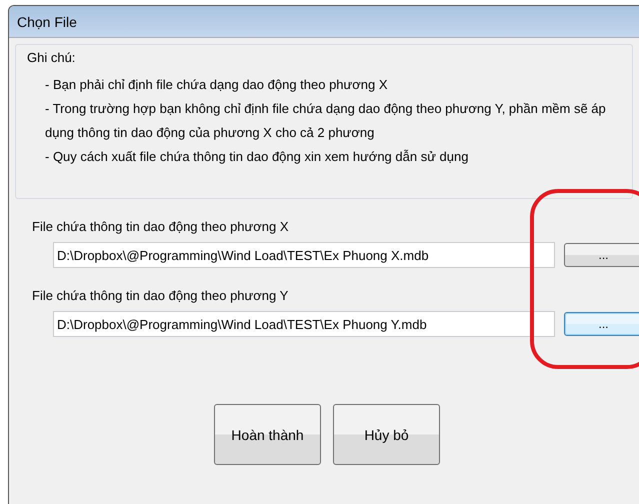 The width and height of the screenshot is (639, 504). Describe the element at coordinates (304, 255) in the screenshot. I see `path-field: D:\Dropbox\@Programming\Wind Load\TEST\Ex Phuong X.mdb` at that location.